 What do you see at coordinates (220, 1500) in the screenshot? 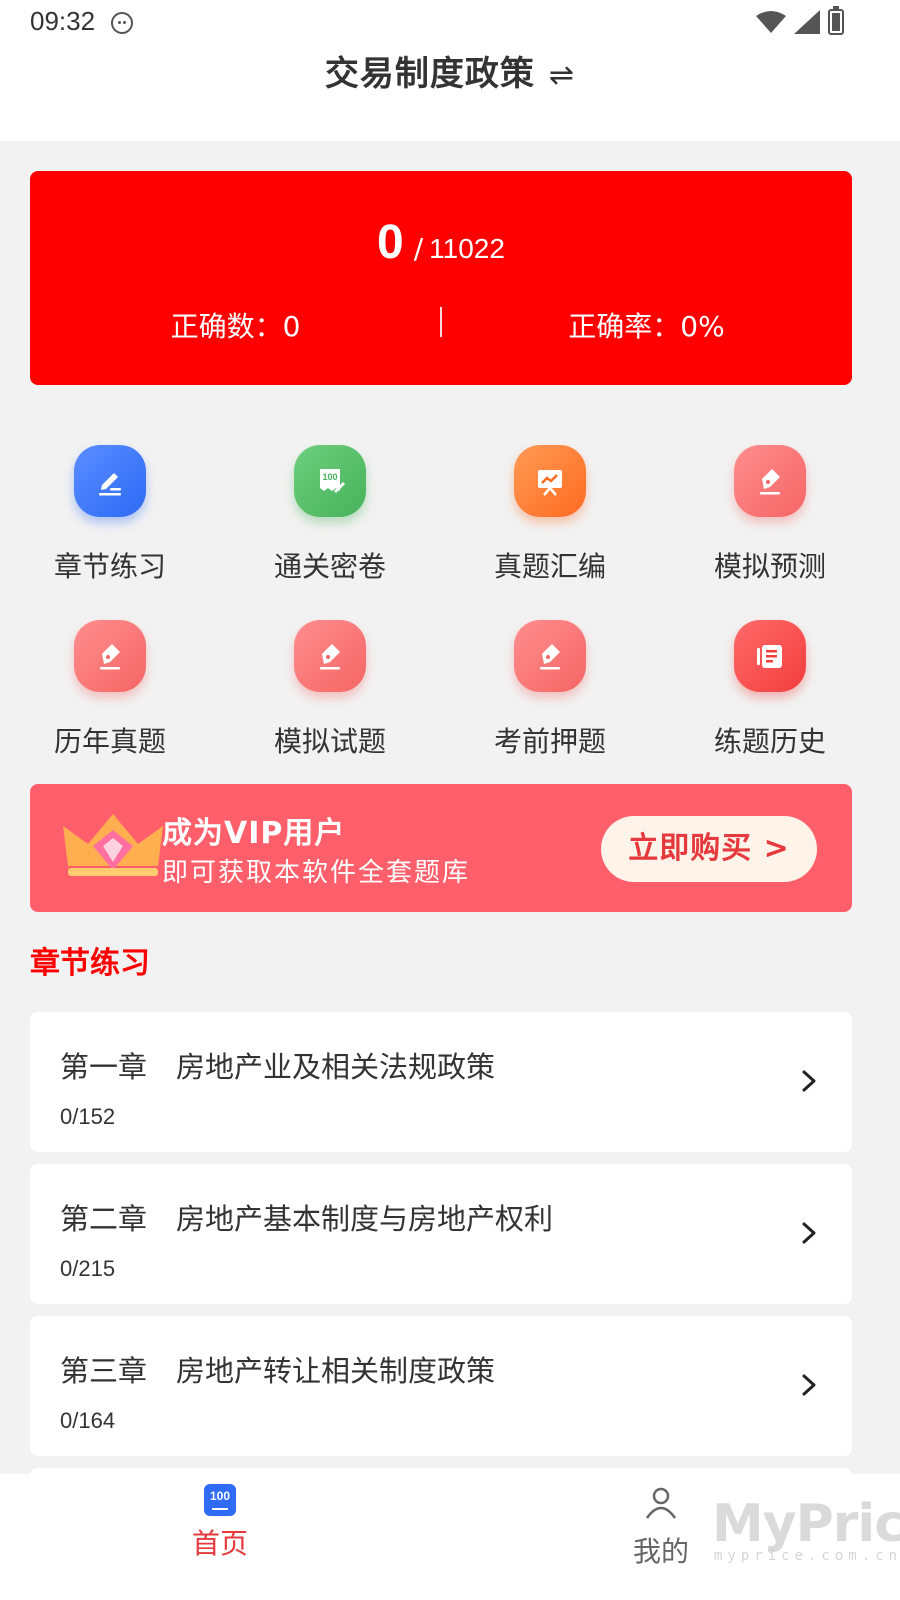
I see `home-100-icon: 100` at bounding box center [220, 1500].